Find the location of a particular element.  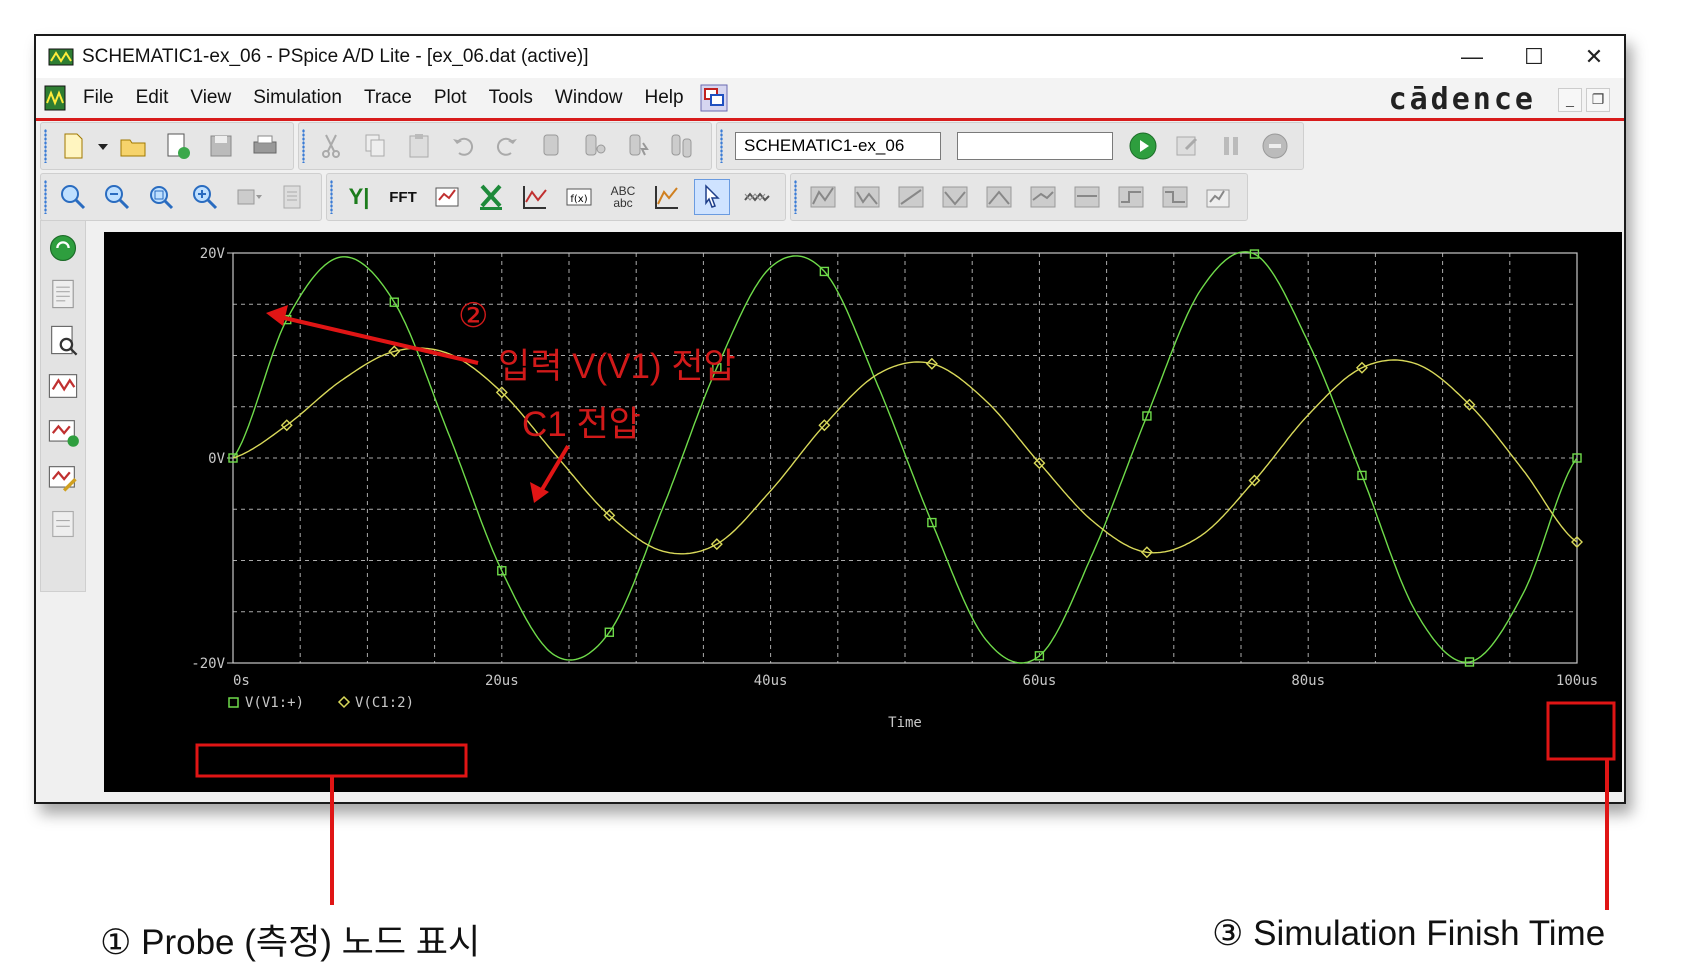

stop-icon is located at coordinates (1275, 146).